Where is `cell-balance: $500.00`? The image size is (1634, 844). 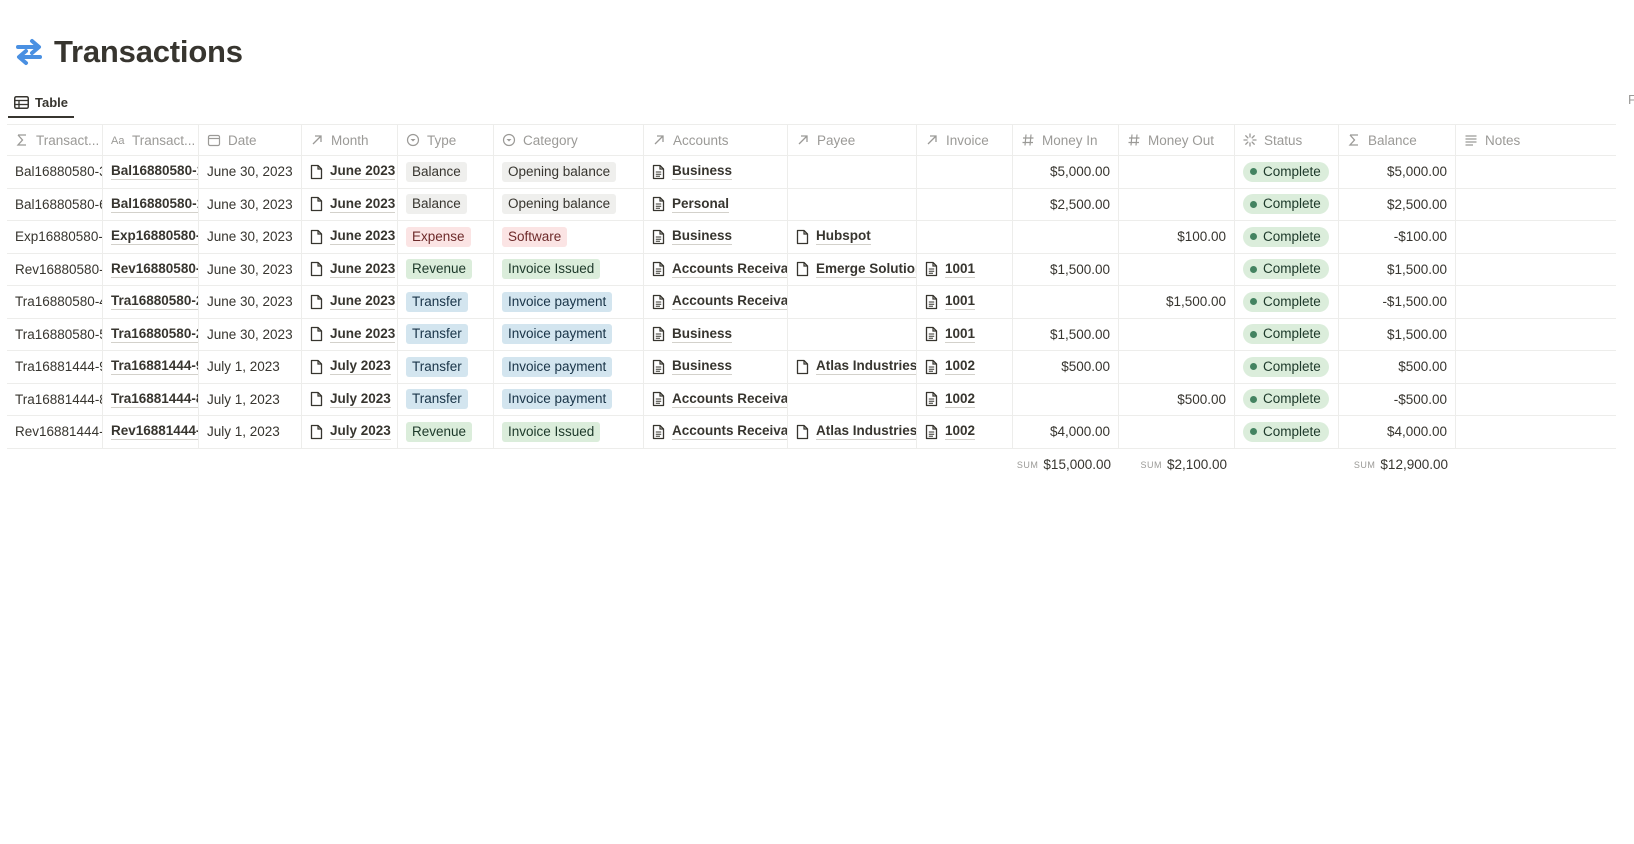 cell-balance: $500.00 is located at coordinates (1397, 367).